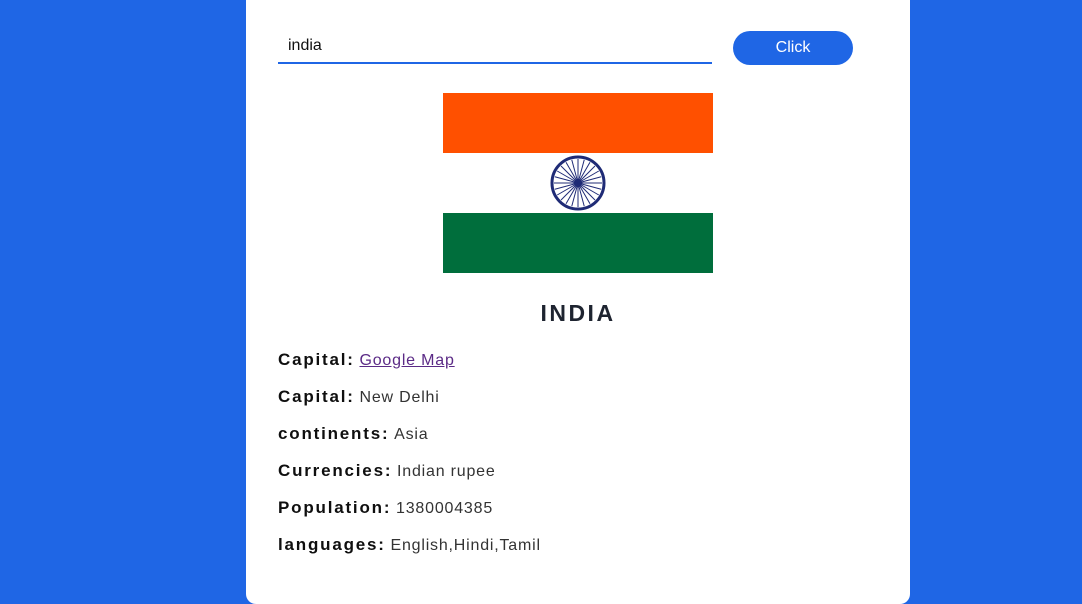  I want to click on detail-value: English,Hindi,Tamil, so click(465, 545).